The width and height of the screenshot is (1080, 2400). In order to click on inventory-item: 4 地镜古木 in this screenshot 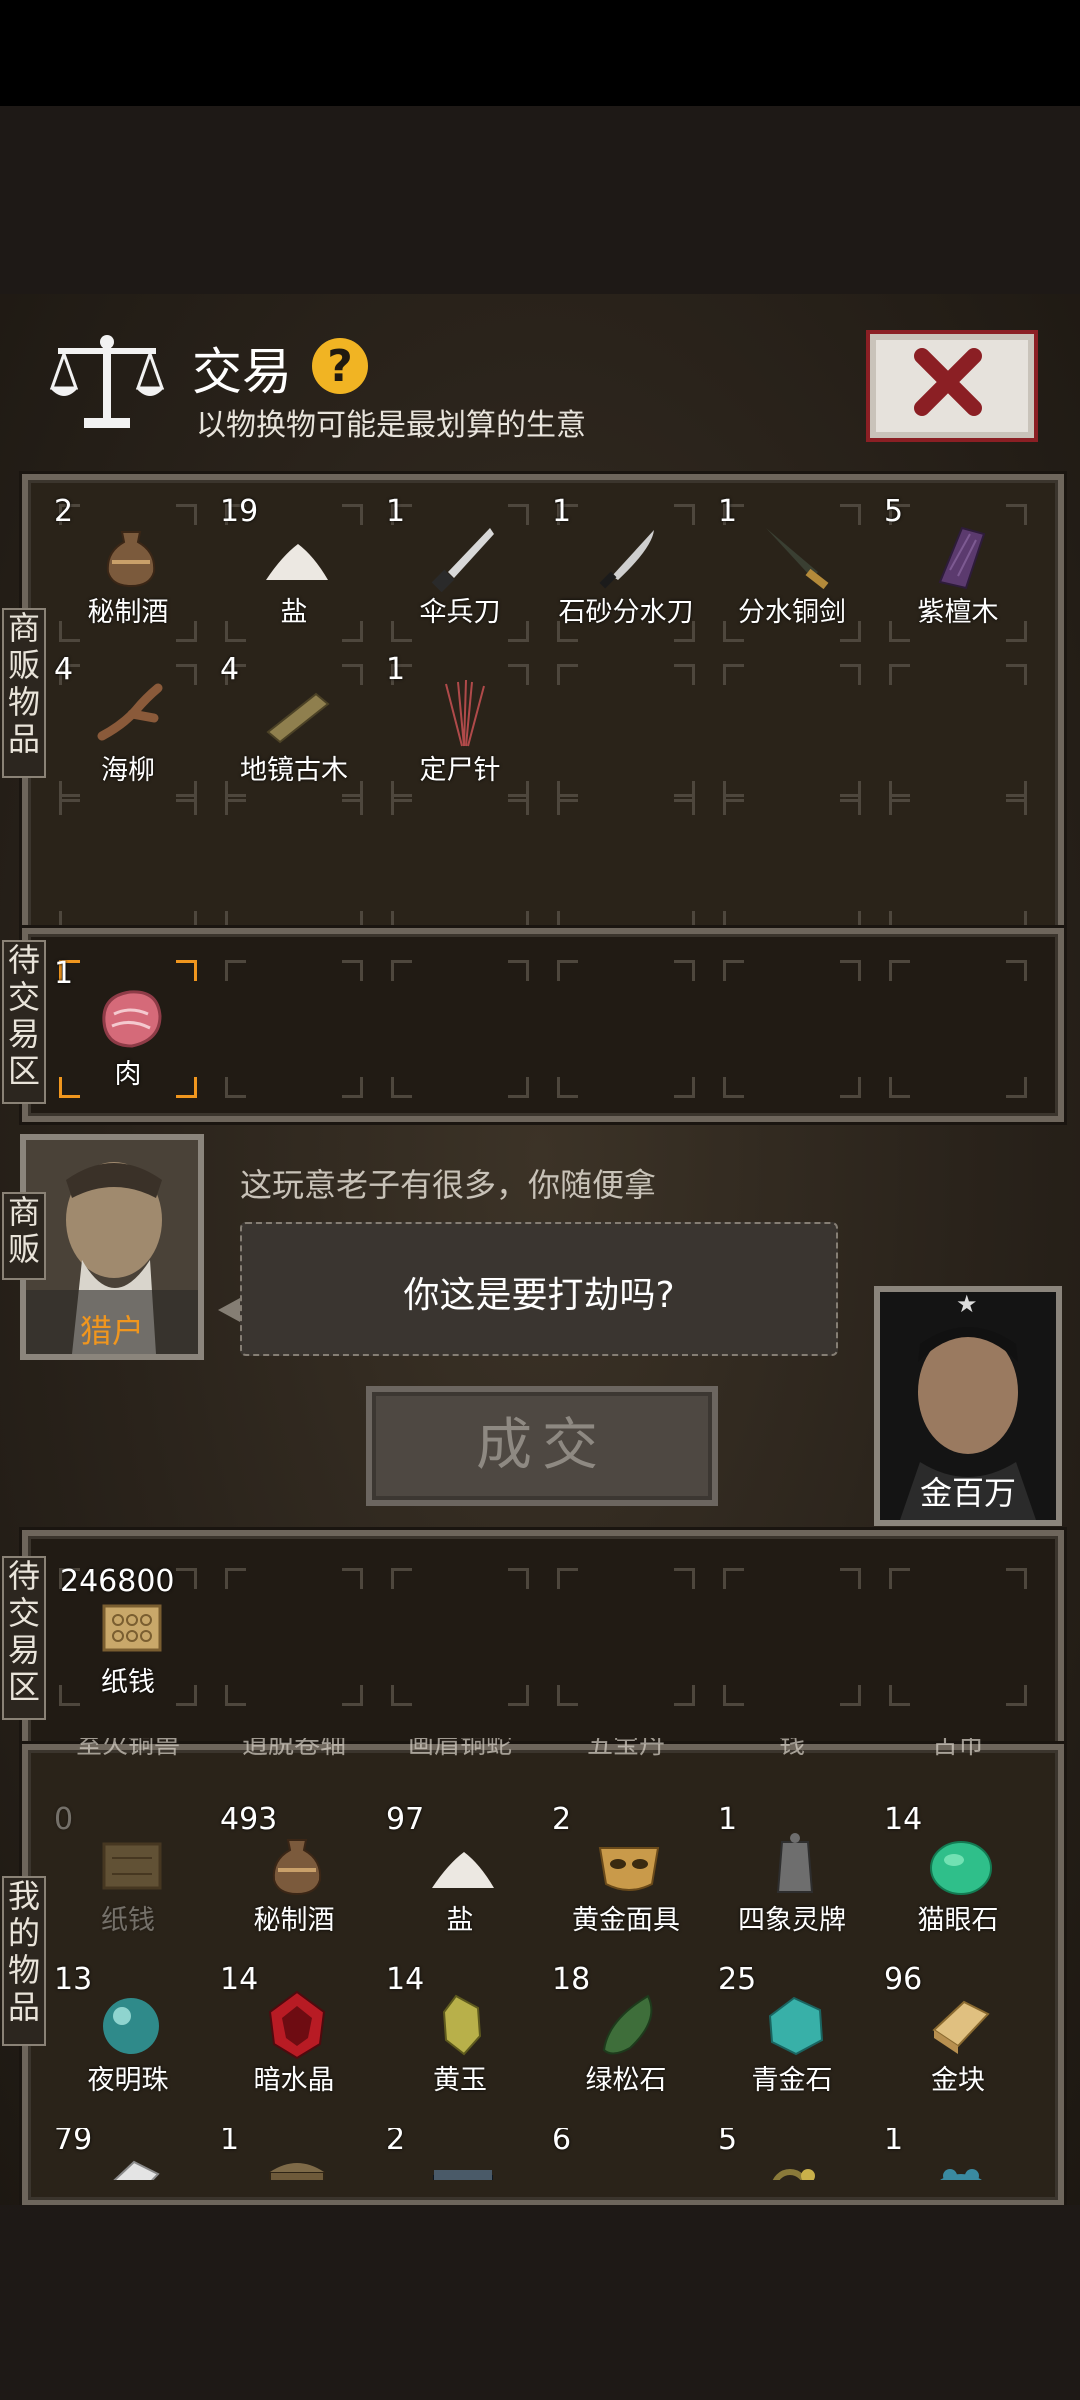, I will do `click(294, 730)`.